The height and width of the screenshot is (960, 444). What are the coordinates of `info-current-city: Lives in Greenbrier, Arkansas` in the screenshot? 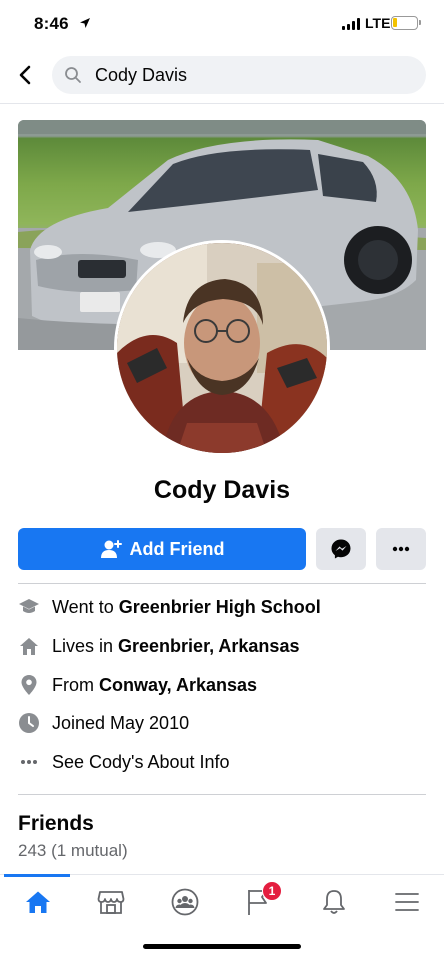 It's located at (158, 646).